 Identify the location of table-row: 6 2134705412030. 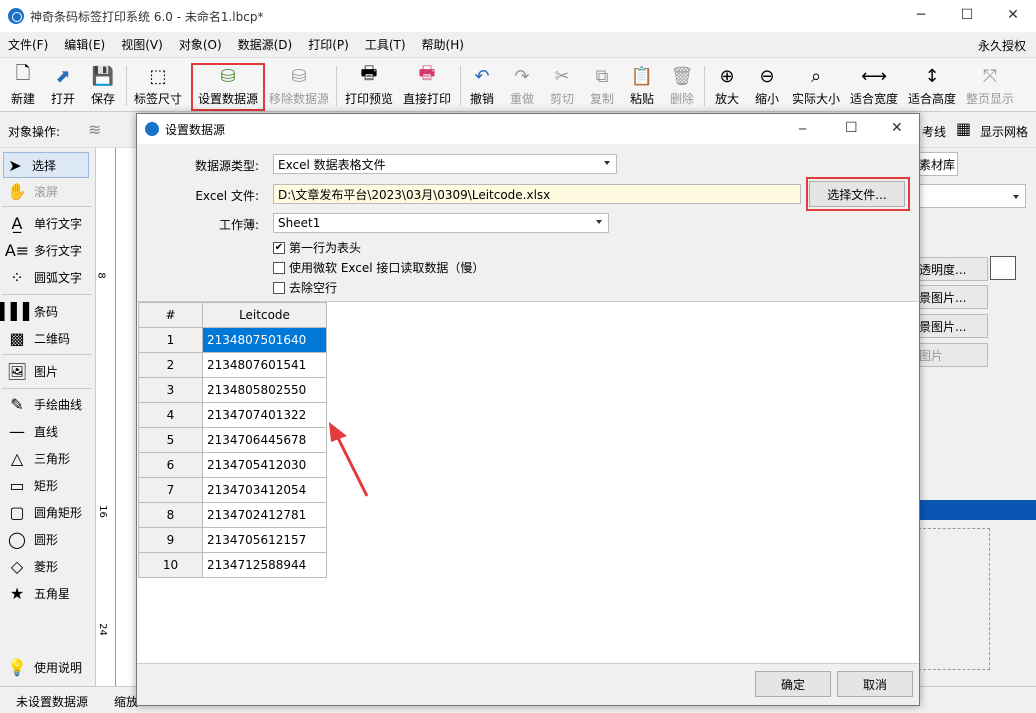
(232, 465).